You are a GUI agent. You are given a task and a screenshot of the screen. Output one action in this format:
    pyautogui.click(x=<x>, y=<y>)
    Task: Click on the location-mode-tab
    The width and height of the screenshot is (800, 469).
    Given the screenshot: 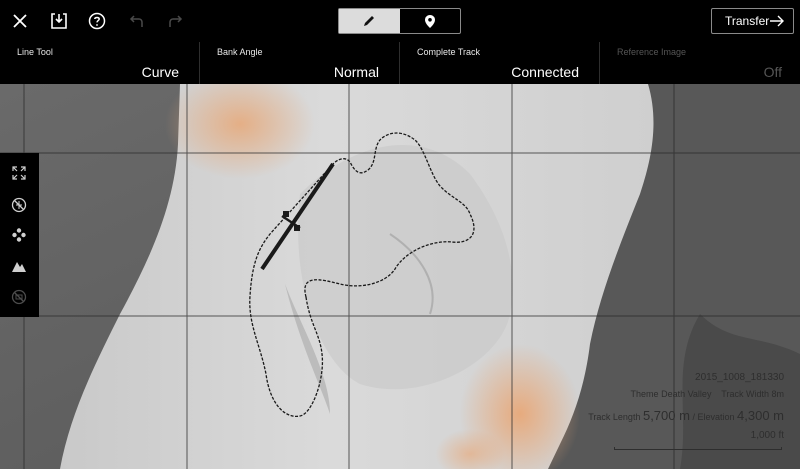 What is the action you would take?
    pyautogui.click(x=430, y=21)
    